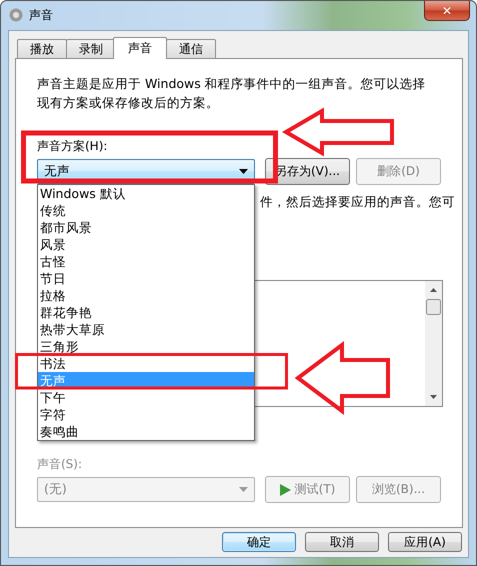 This screenshot has width=477, height=566. Describe the element at coordinates (342, 542) in the screenshot. I see `cancel-button: 取消` at that location.